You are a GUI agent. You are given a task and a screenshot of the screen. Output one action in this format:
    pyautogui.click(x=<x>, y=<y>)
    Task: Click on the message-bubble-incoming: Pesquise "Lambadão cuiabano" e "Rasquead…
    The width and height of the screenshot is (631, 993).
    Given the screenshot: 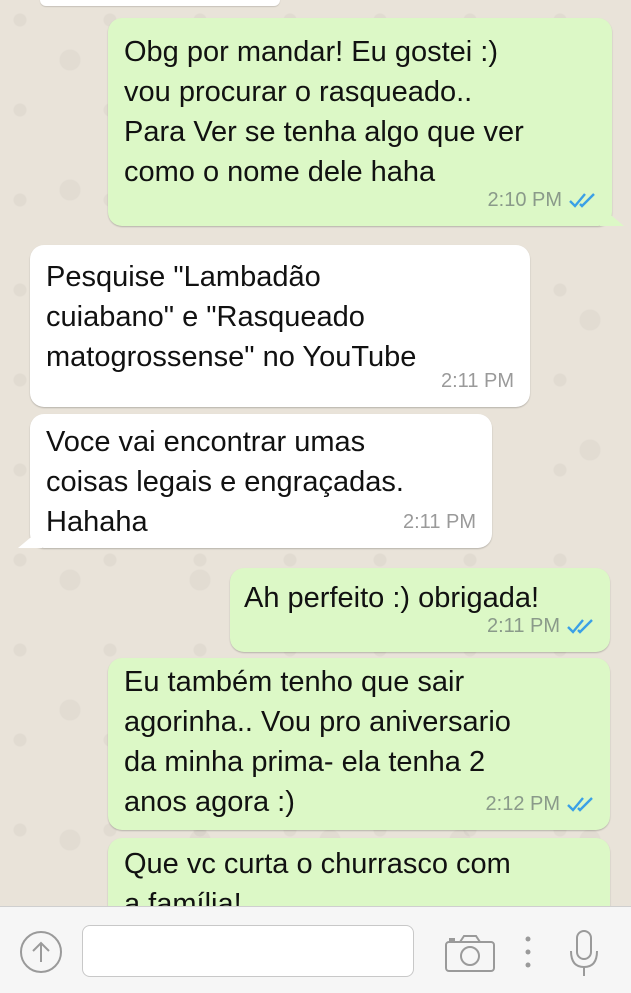 What is the action you would take?
    pyautogui.click(x=280, y=326)
    